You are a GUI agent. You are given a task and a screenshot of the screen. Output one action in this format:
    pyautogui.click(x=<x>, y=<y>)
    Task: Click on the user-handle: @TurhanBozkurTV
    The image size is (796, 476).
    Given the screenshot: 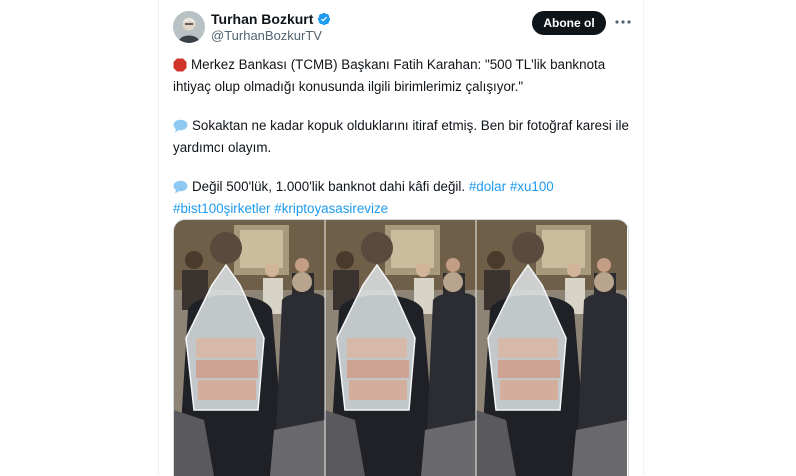 What is the action you would take?
    pyautogui.click(x=266, y=35)
    